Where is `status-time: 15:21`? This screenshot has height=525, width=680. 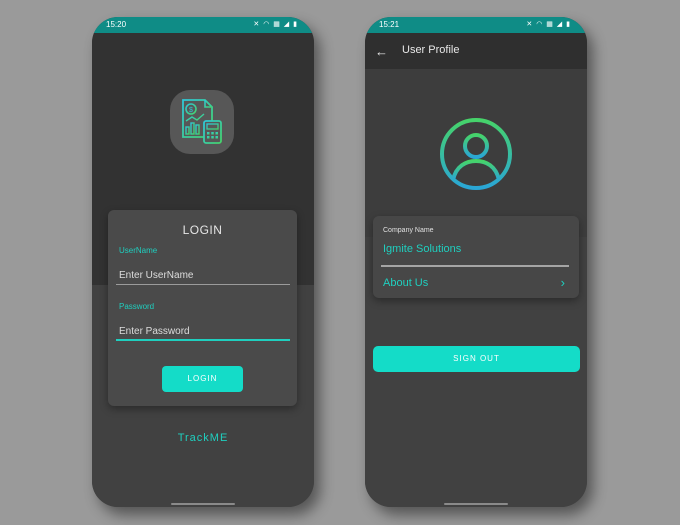 status-time: 15:21 is located at coordinates (389, 24).